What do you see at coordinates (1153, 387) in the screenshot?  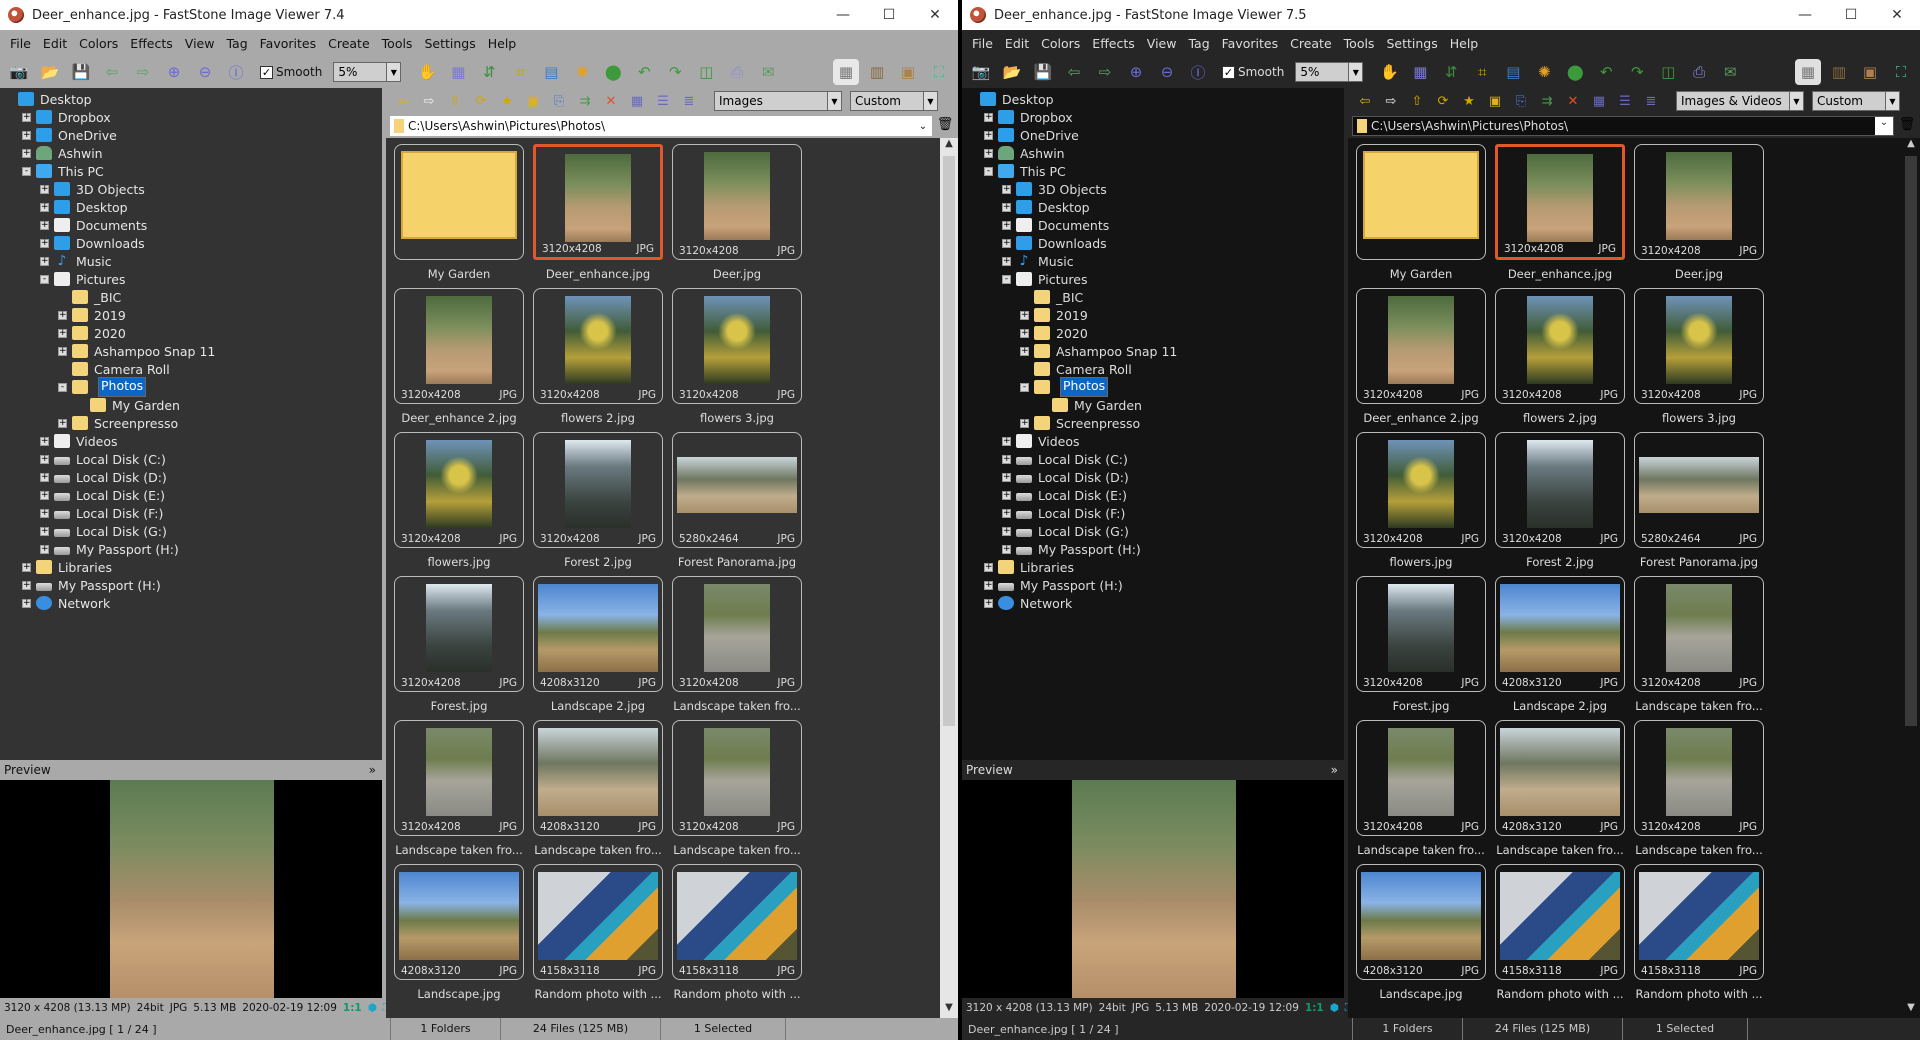 I see `tree-item: - Photos` at bounding box center [1153, 387].